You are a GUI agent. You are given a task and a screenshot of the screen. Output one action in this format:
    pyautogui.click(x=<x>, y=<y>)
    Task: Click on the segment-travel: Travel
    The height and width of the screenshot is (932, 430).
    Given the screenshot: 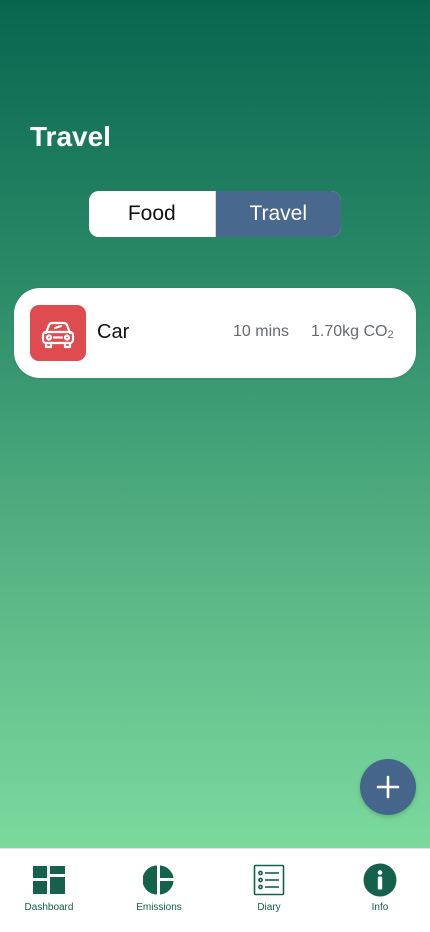 What is the action you would take?
    pyautogui.click(x=278, y=214)
    